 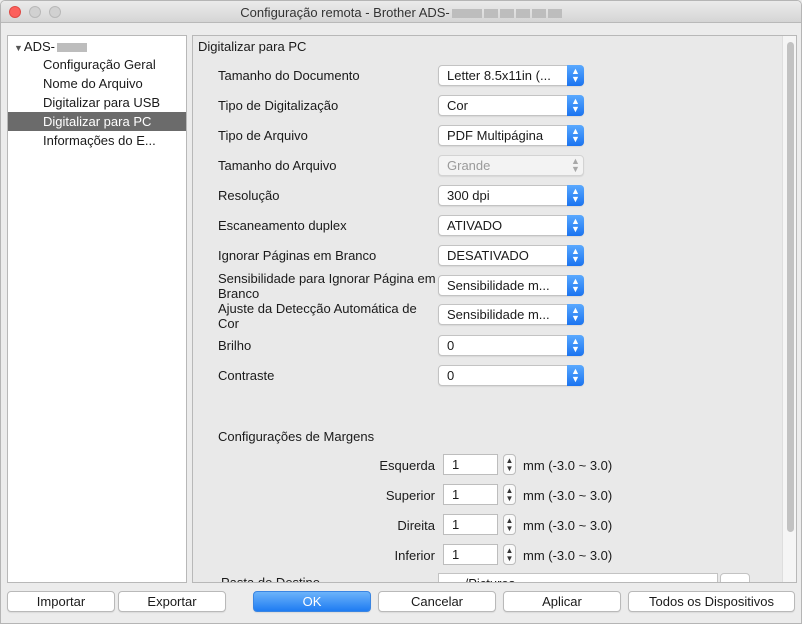 I want to click on contrast-label: Contraste, so click(x=246, y=375).